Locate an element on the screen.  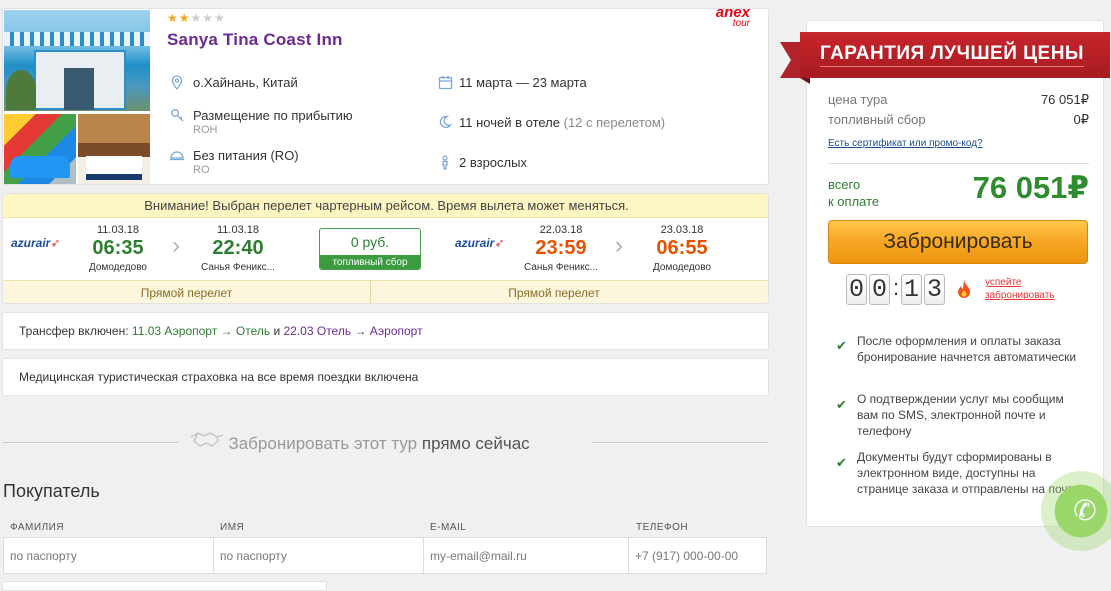
surname-input: по паспорту is located at coordinates (108, 555).